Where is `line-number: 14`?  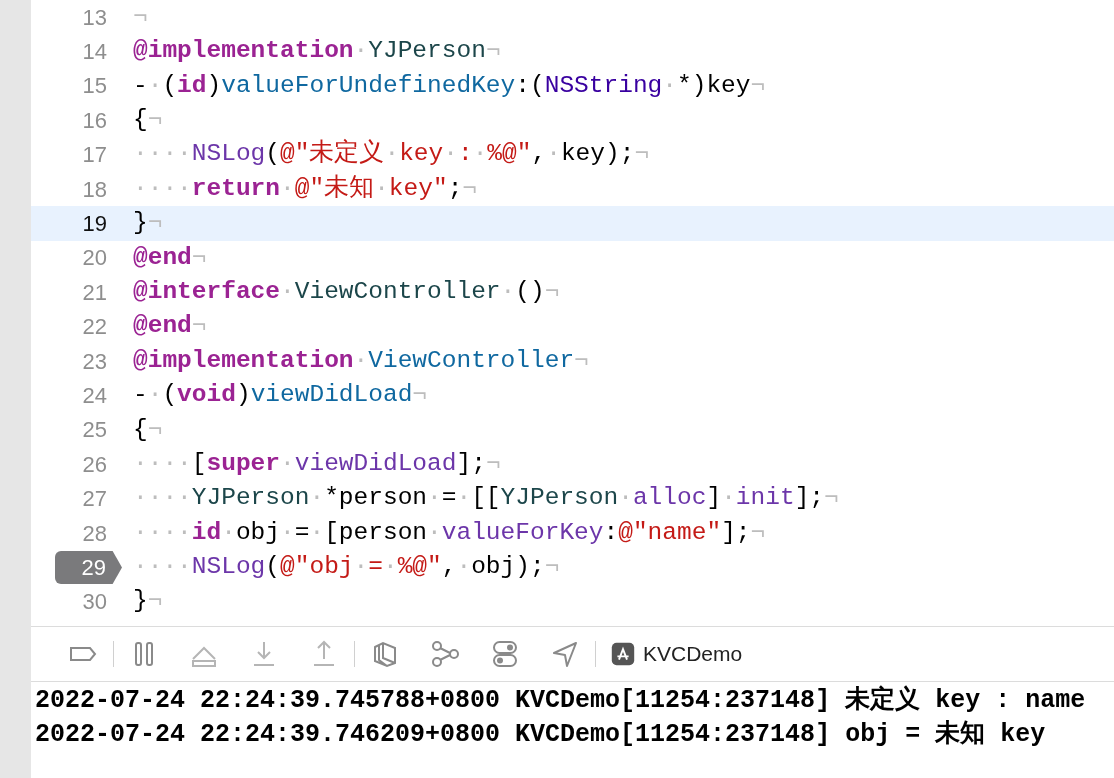 line-number: 14 is located at coordinates (94, 52).